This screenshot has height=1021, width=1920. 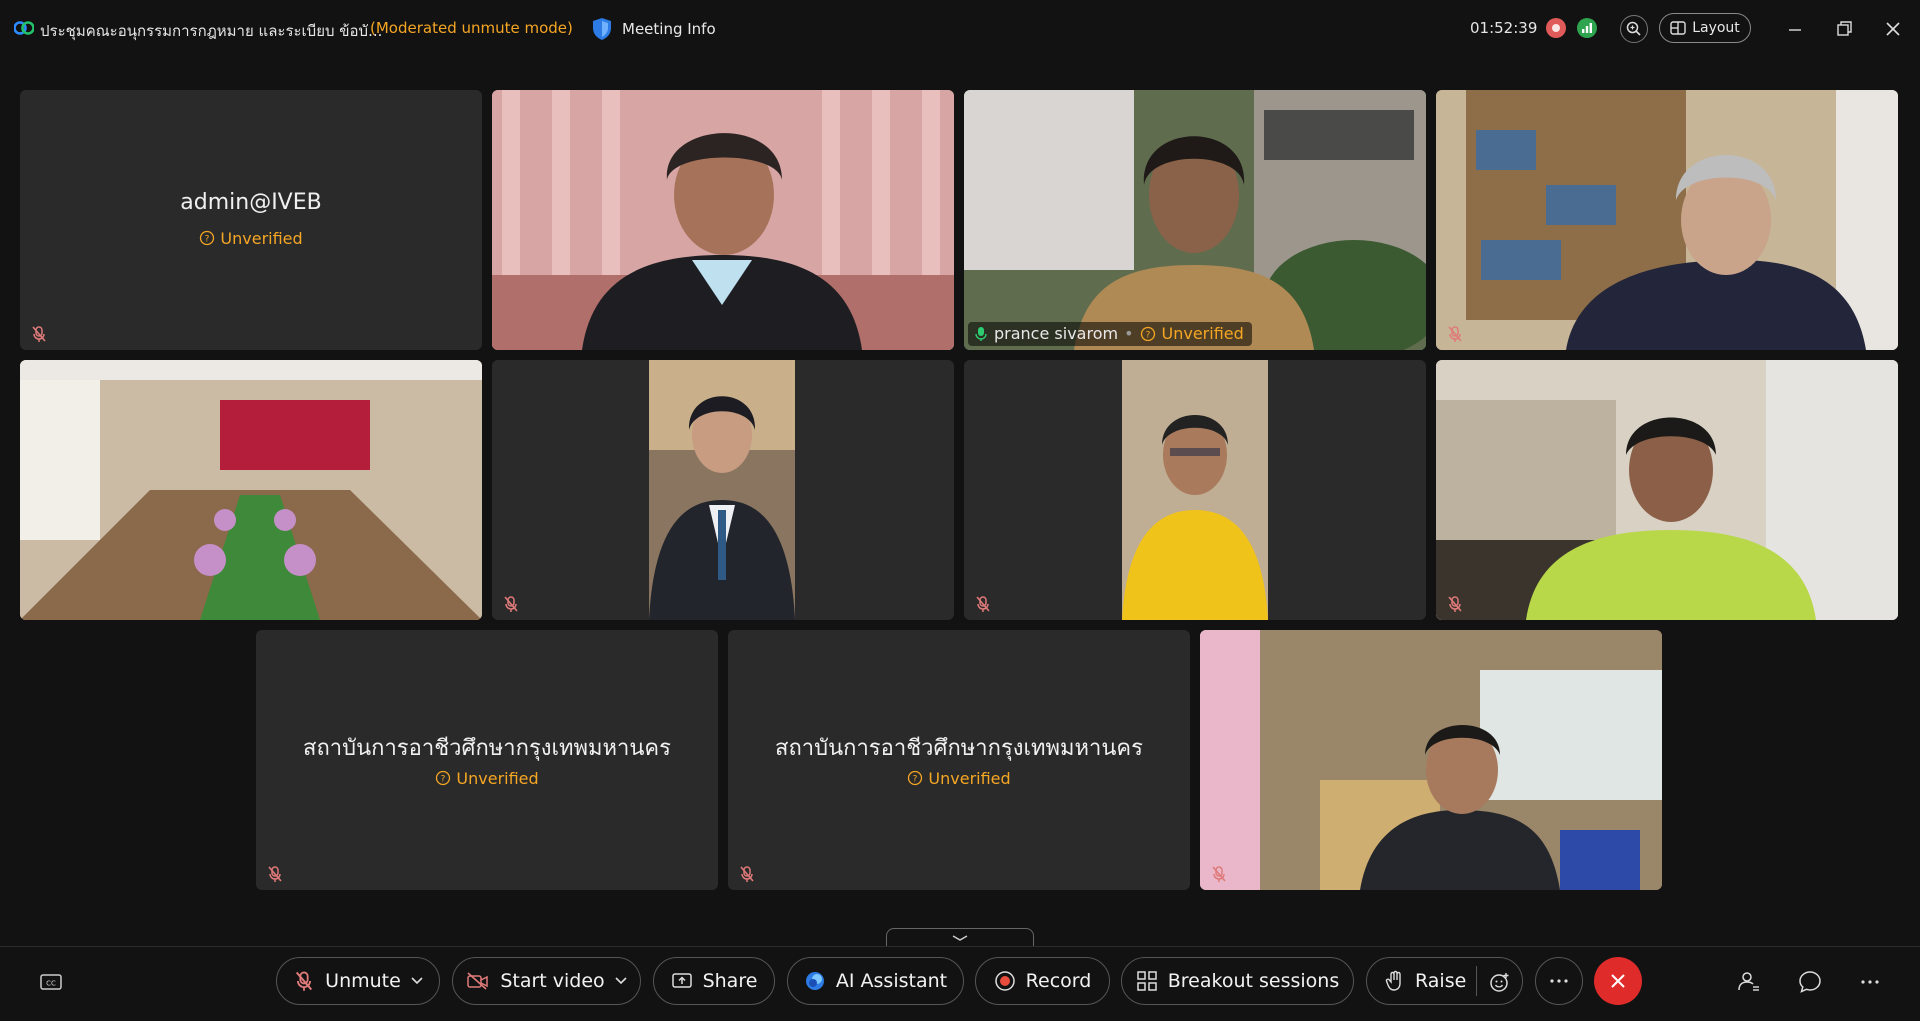 What do you see at coordinates (251, 220) in the screenshot?
I see `participant-tile-admin: admin@IVEB Unverified` at bounding box center [251, 220].